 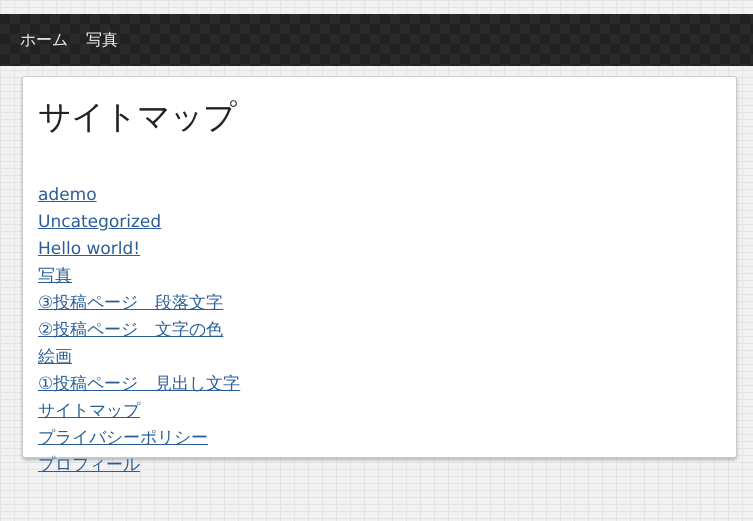 What do you see at coordinates (89, 465) in the screenshot?
I see `sitemap-link: プロフィール` at bounding box center [89, 465].